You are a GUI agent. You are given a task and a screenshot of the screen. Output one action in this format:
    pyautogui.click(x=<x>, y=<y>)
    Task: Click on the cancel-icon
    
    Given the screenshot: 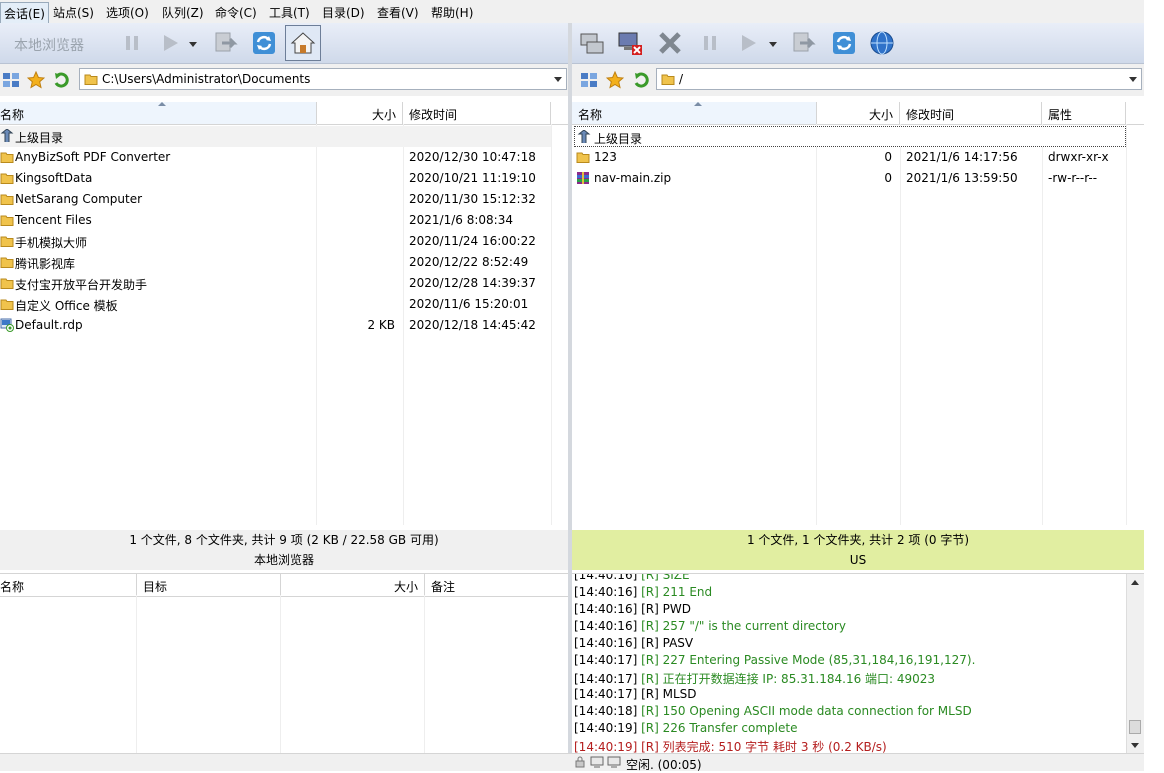 What is the action you would take?
    pyautogui.click(x=670, y=43)
    